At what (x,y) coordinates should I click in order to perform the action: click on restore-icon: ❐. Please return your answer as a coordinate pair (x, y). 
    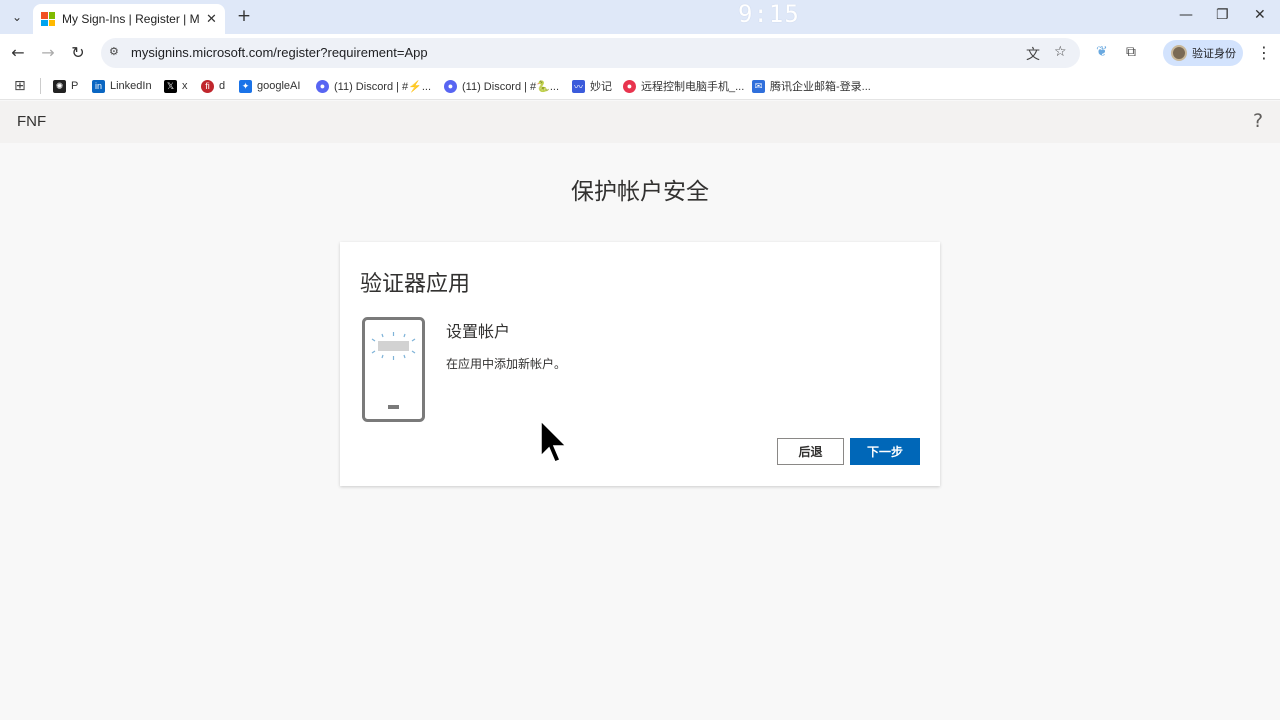
    Looking at the image, I should click on (1222, 15).